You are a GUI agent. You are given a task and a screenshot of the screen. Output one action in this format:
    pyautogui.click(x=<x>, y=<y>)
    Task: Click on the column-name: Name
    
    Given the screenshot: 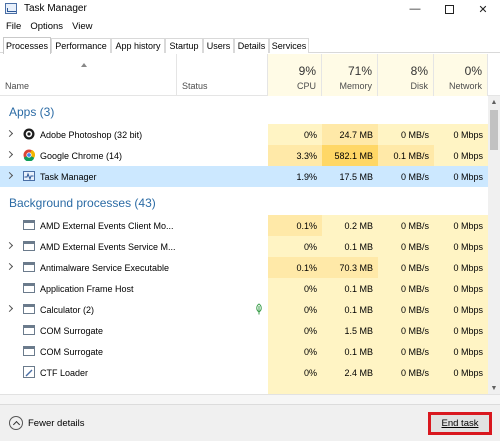 What is the action you would take?
    pyautogui.click(x=88, y=75)
    